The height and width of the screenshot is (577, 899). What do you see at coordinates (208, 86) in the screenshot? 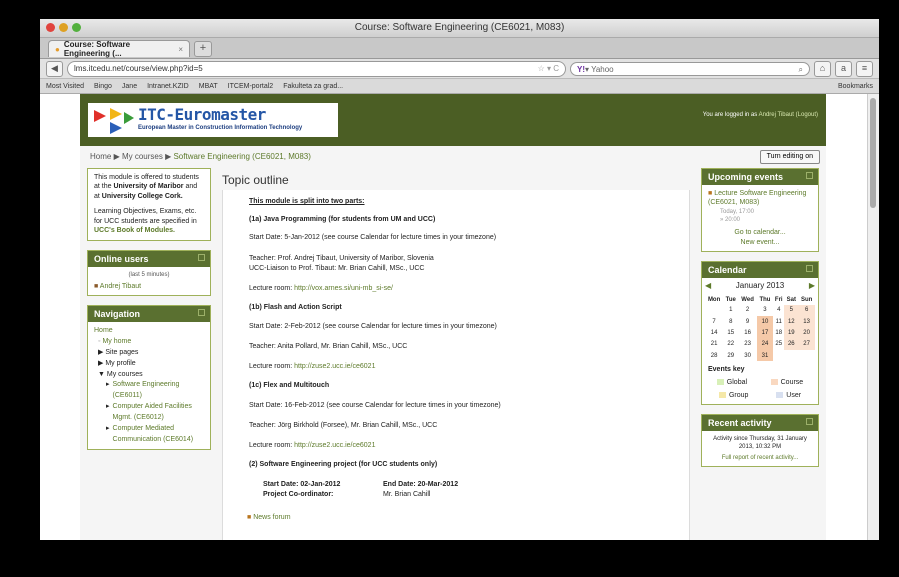
I see `bookmark-item: MBAT` at bounding box center [208, 86].